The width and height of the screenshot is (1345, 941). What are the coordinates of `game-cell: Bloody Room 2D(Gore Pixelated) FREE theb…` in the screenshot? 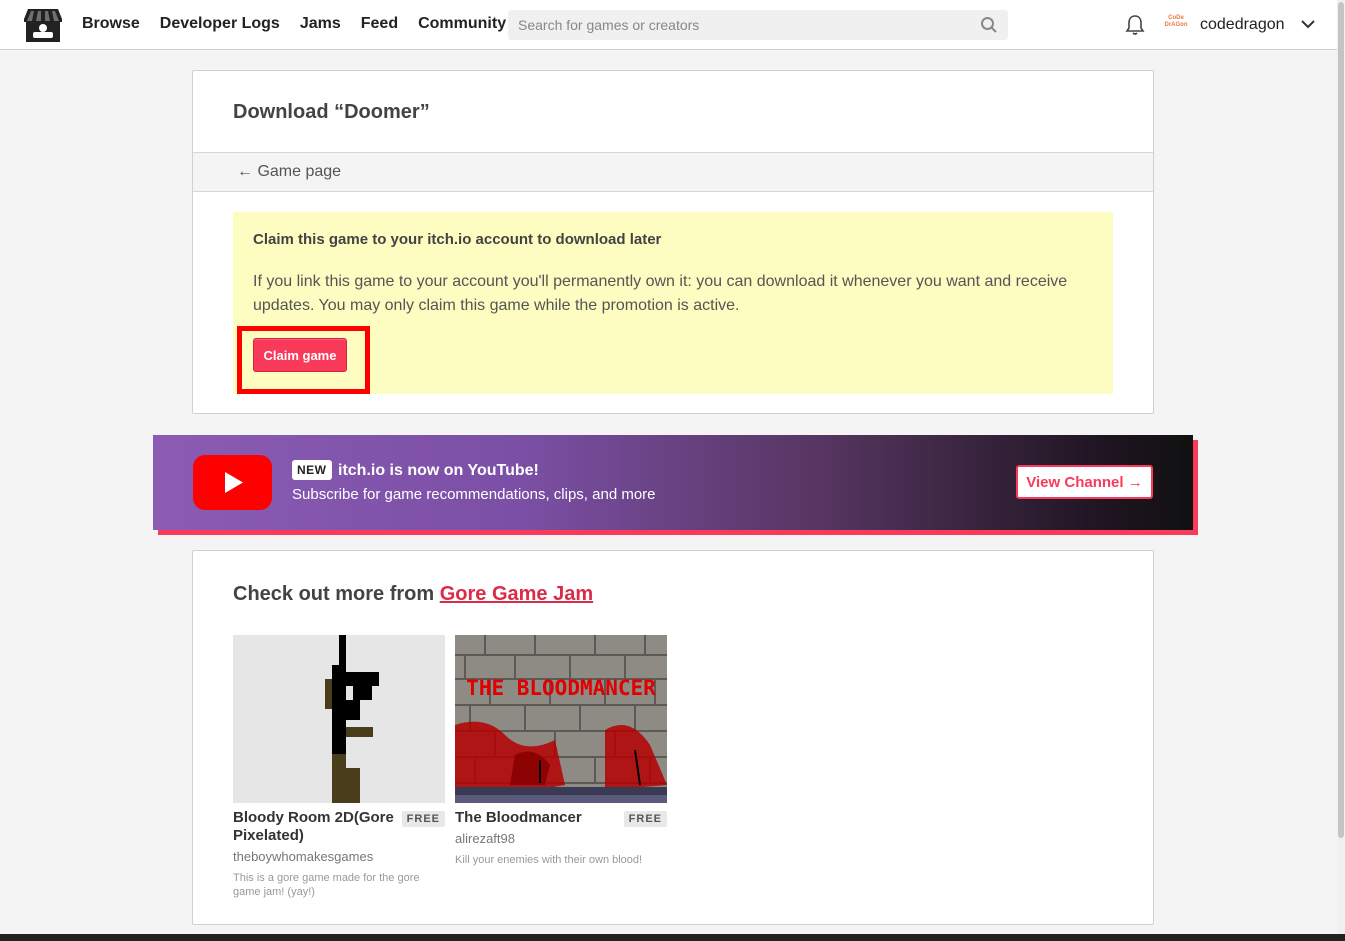 It's located at (339, 766).